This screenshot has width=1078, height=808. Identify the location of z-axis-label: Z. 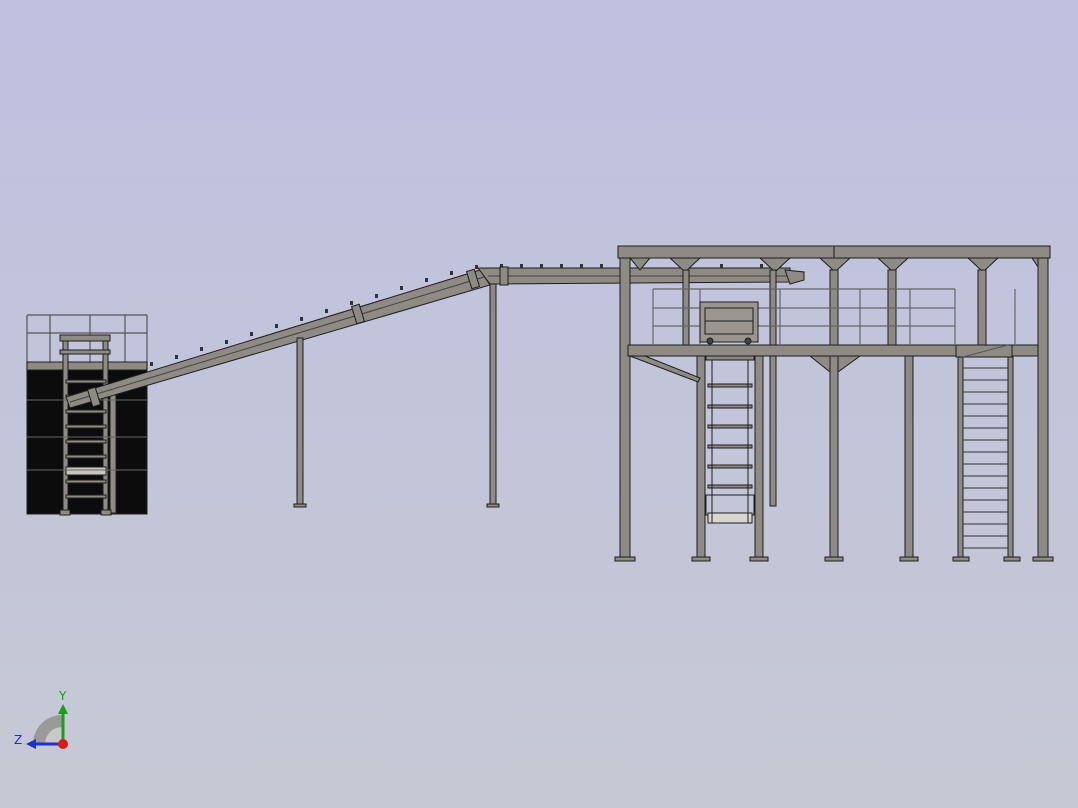
(18, 740).